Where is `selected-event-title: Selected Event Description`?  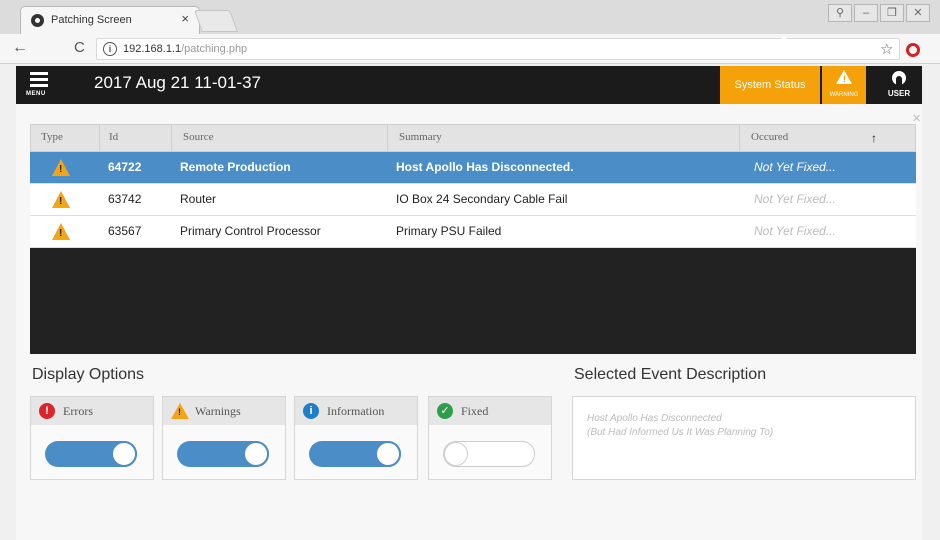
selected-event-title: Selected Event Description is located at coordinates (670, 374).